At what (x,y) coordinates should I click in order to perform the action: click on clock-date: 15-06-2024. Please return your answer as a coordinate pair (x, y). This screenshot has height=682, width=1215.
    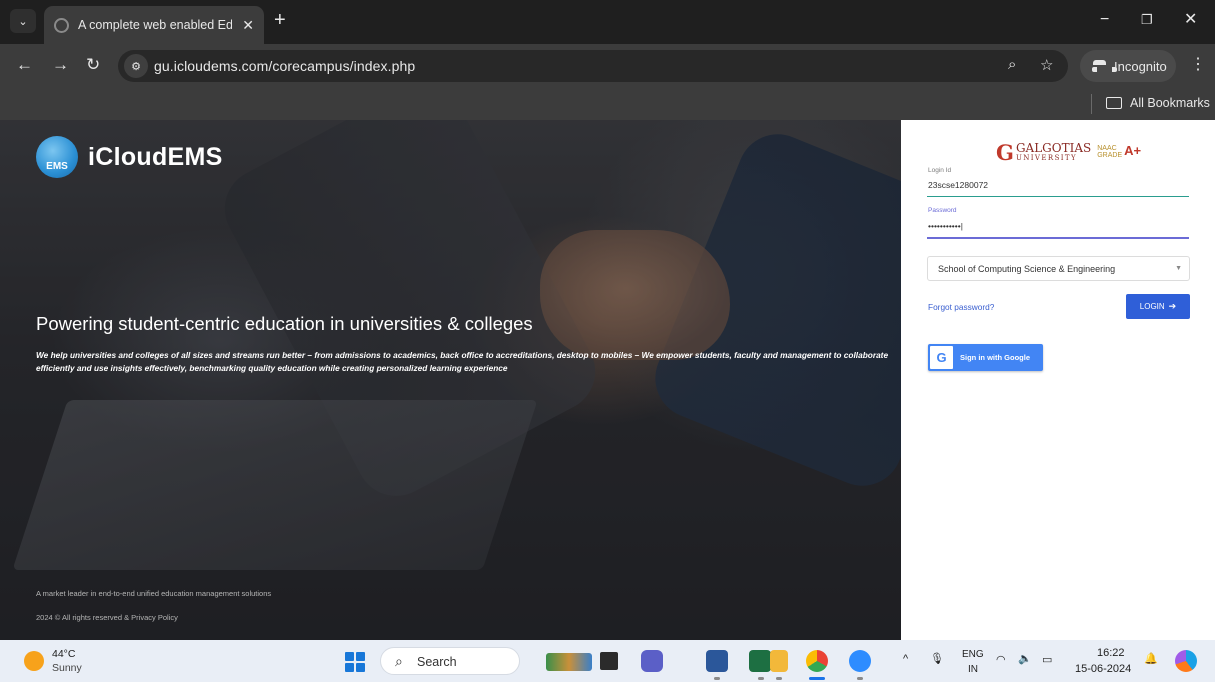
    Looking at the image, I should click on (1103, 669).